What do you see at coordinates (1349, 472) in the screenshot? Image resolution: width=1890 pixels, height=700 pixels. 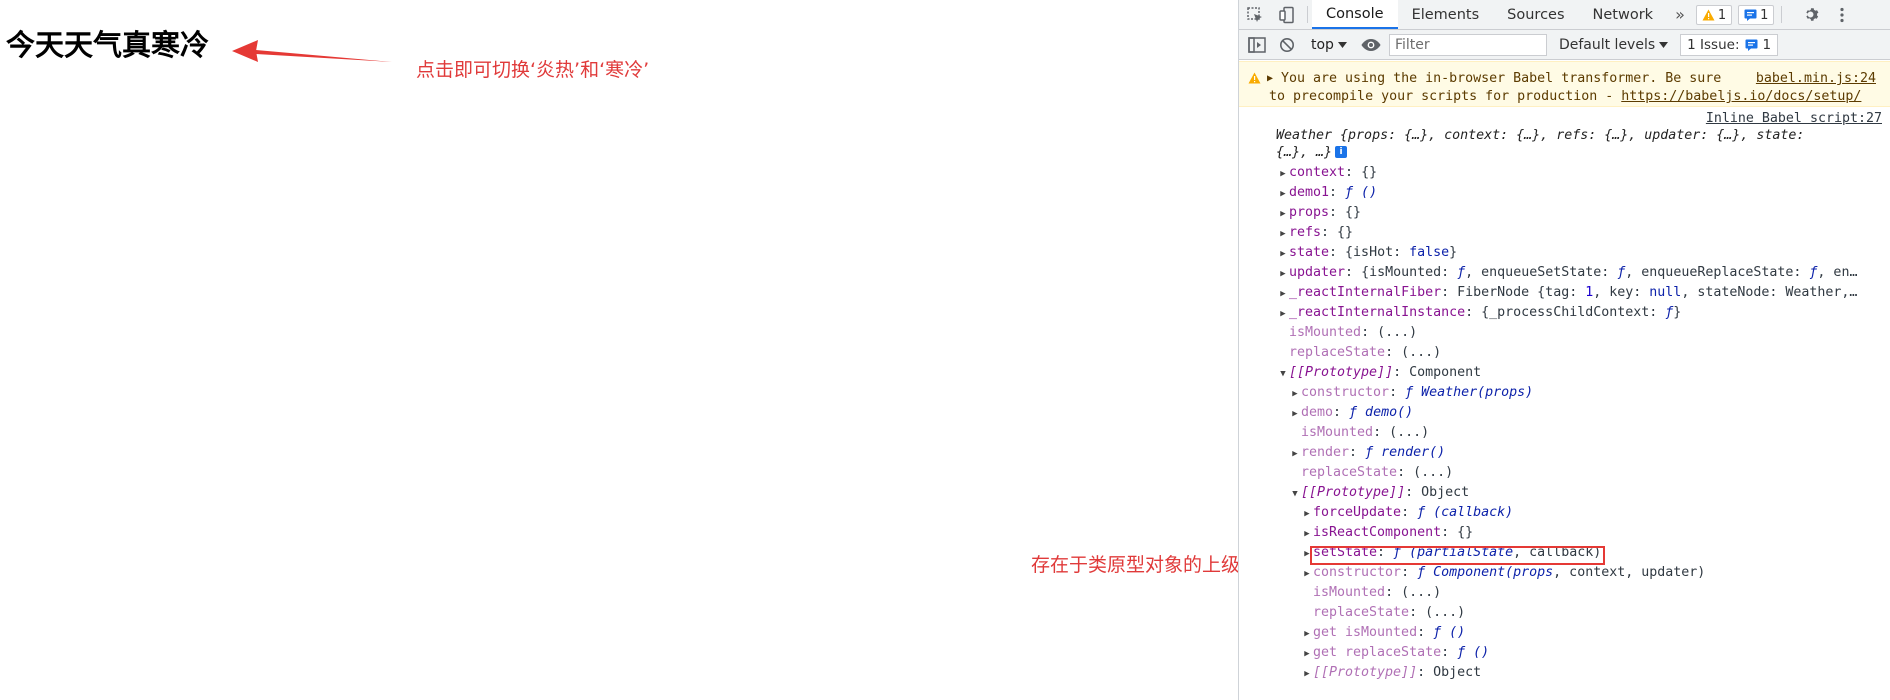 I see `property-key: replaceState` at bounding box center [1349, 472].